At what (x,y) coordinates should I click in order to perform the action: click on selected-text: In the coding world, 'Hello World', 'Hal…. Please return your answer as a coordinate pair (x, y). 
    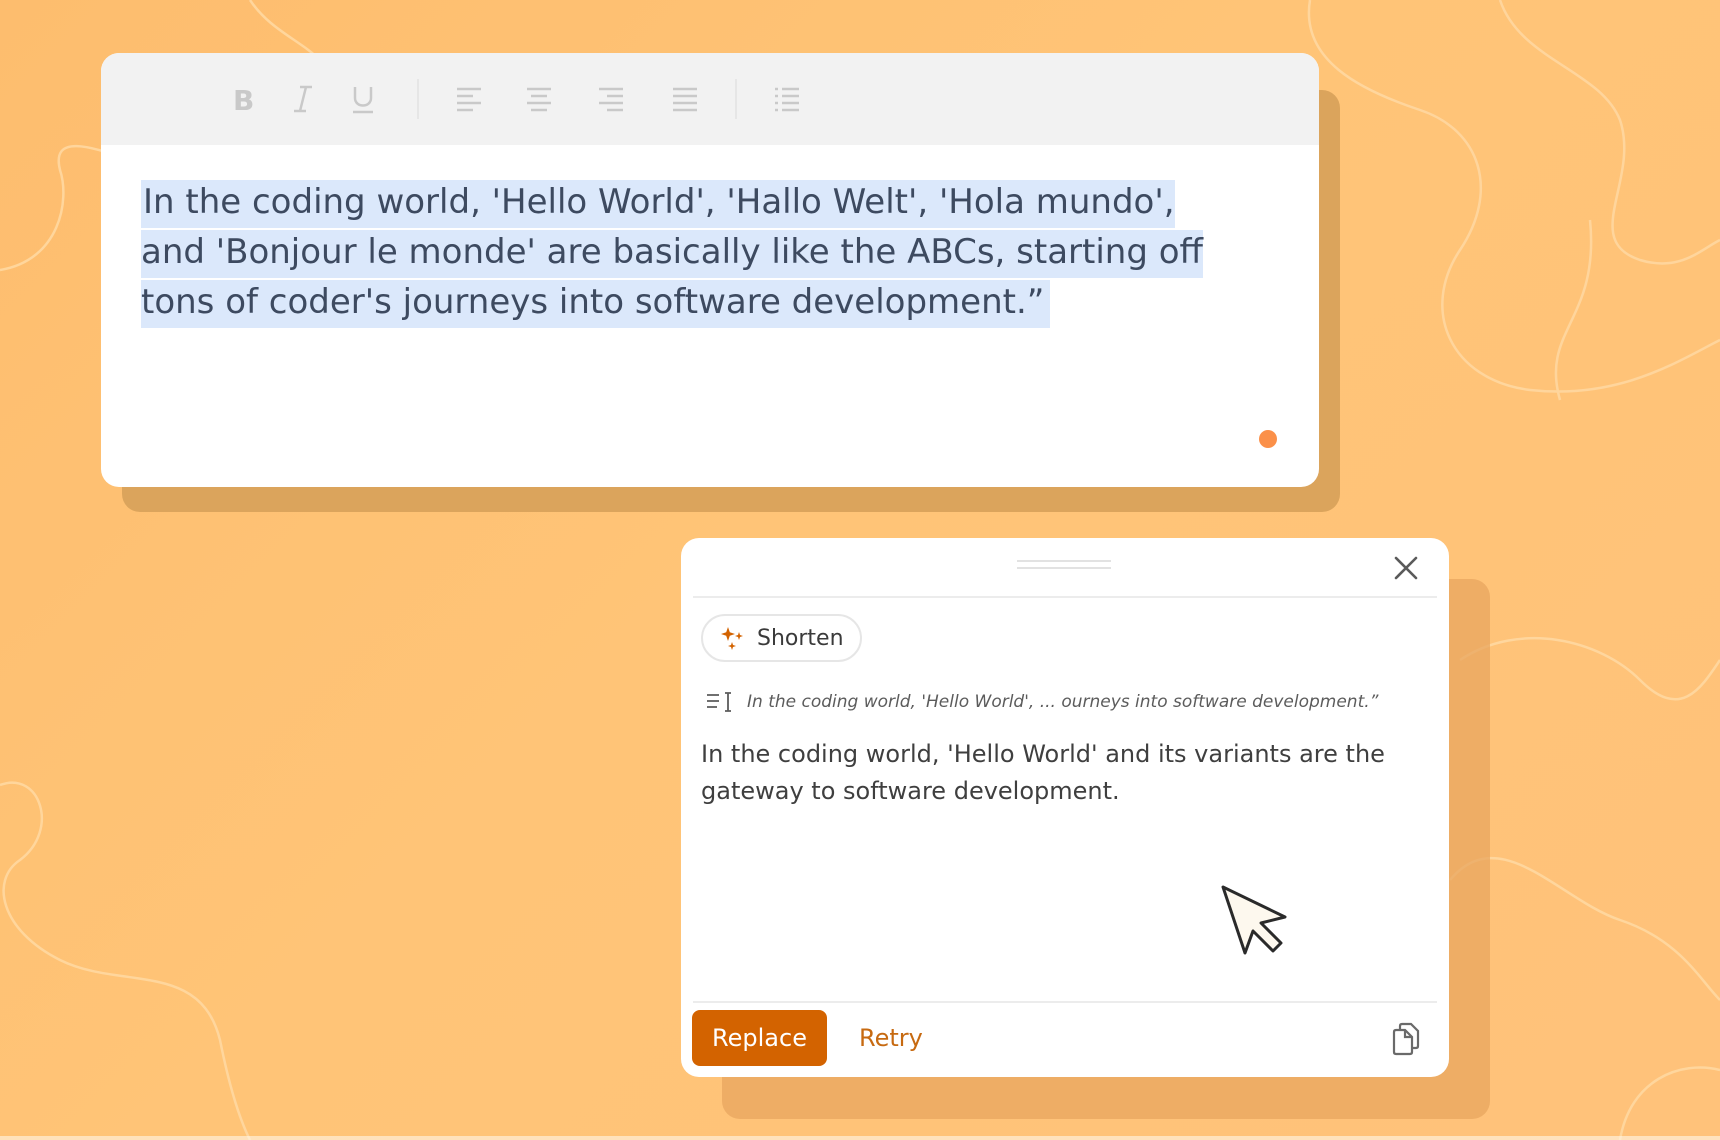
    Looking at the image, I should click on (672, 254).